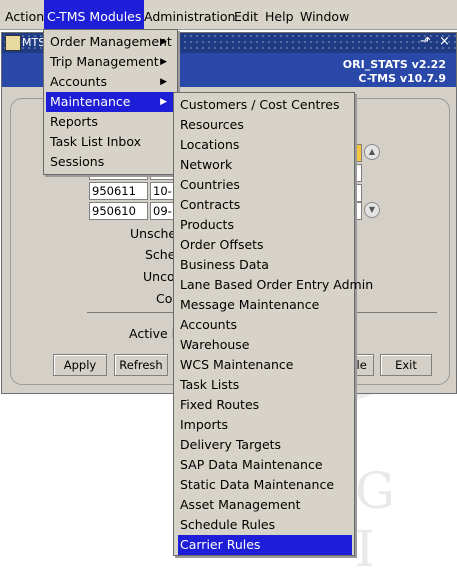 This screenshot has width=457, height=578. Describe the element at coordinates (265, 525) in the screenshot. I see `submenu-item-schedule-rules: Schedule Rules` at that location.